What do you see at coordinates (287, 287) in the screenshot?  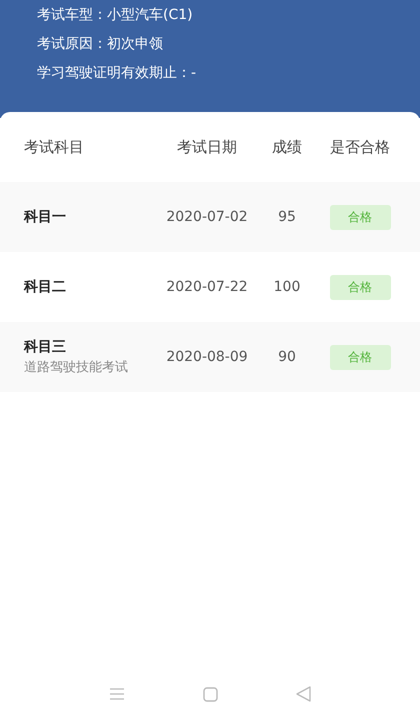 I see `score-cell-text: 100` at bounding box center [287, 287].